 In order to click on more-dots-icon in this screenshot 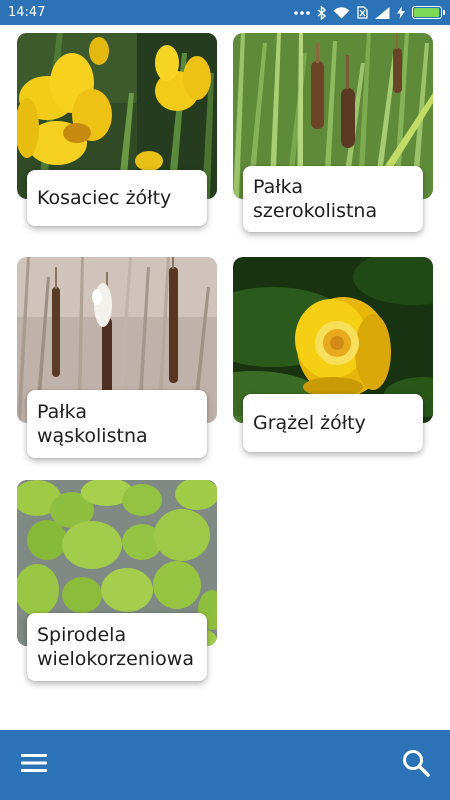, I will do `click(302, 13)`.